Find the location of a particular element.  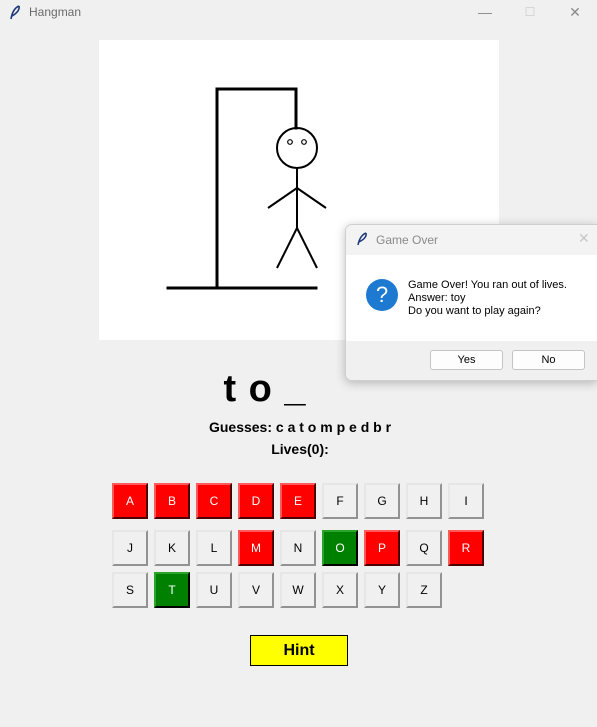

letter-key-c: C is located at coordinates (214, 501).